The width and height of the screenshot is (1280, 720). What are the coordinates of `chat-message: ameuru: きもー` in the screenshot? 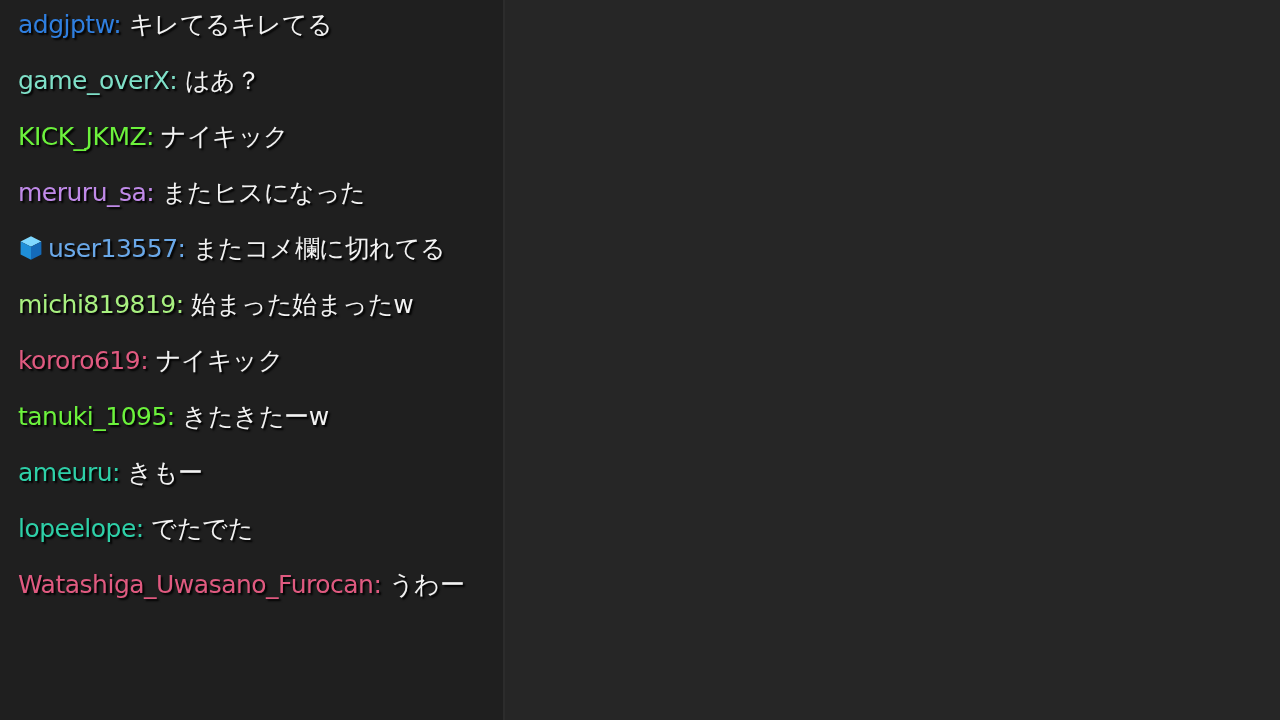 It's located at (111, 473).